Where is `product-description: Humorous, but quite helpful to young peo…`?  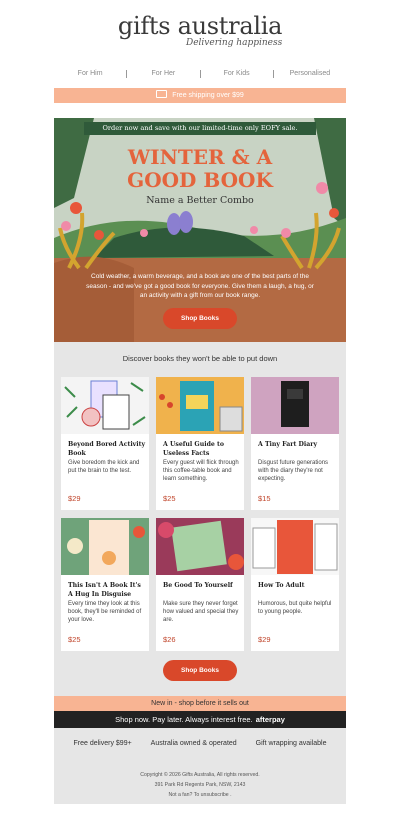
product-description: Humorous, but quite helpful to young peo… is located at coordinates (295, 608).